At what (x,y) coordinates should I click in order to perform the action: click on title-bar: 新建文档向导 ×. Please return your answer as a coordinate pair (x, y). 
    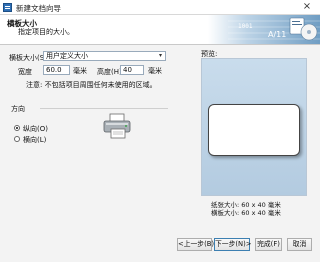
    Looking at the image, I should click on (160, 7).